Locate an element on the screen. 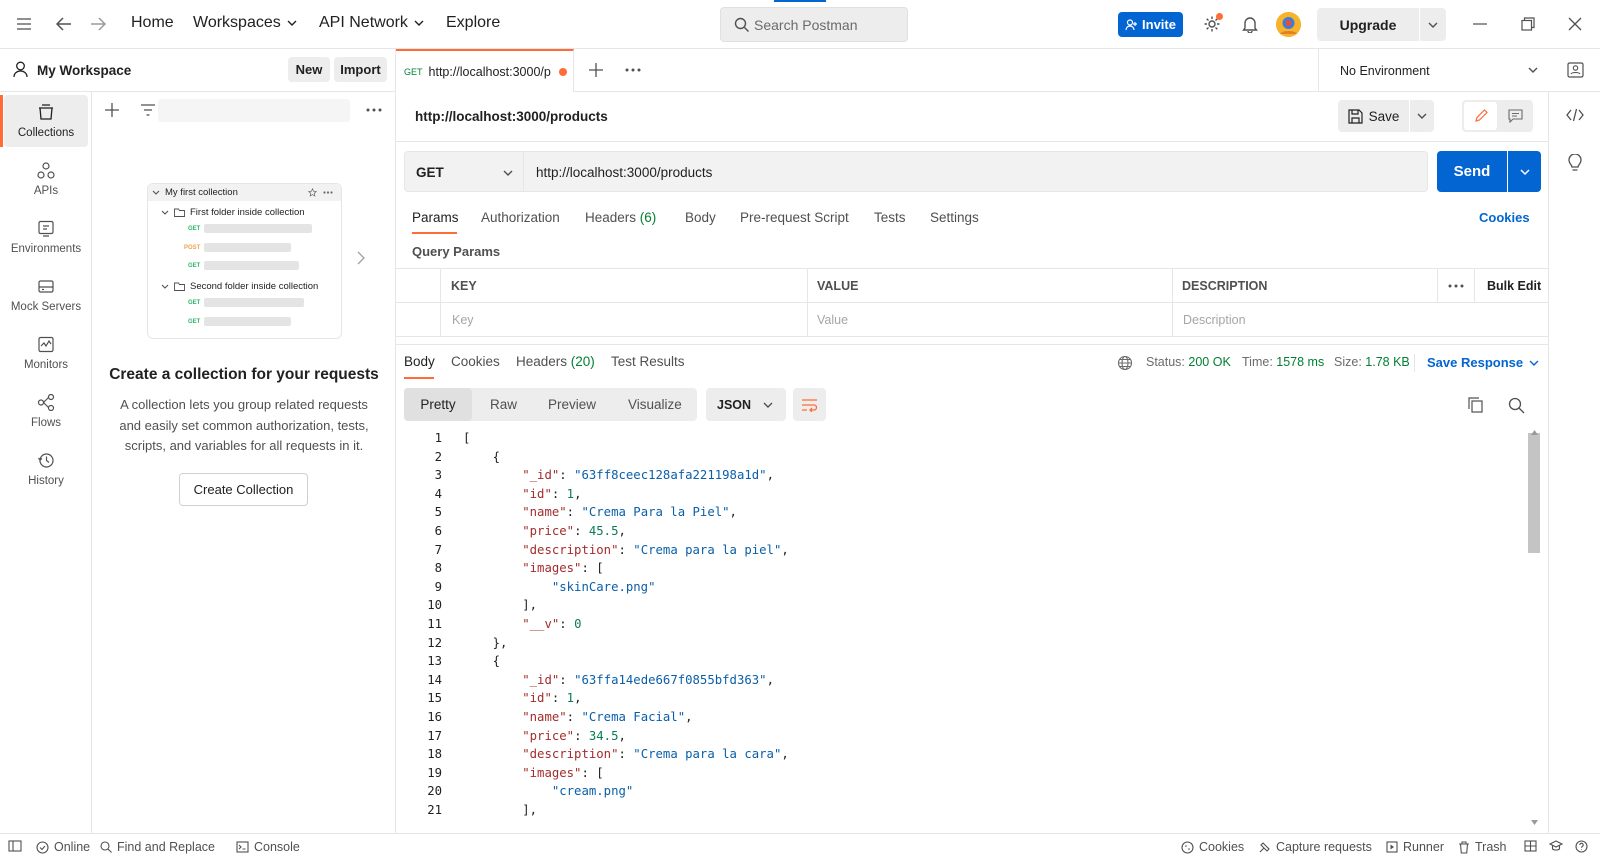  tab-settings: Settings is located at coordinates (954, 217).